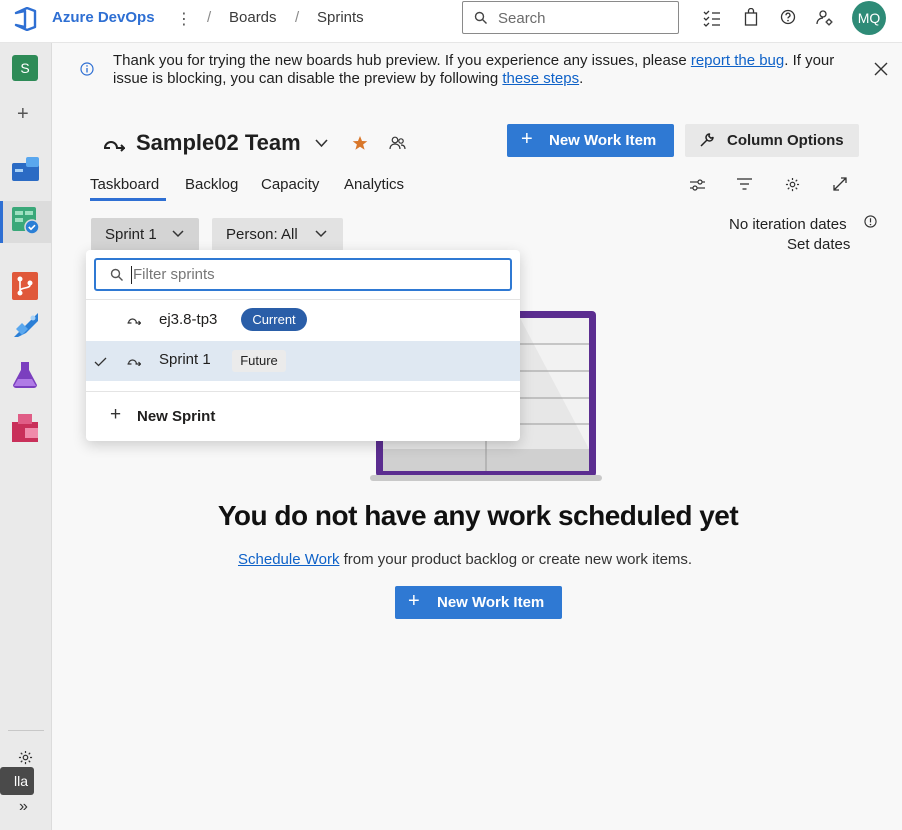 This screenshot has height=830, width=902. I want to click on filter-sprints-input: Filter sprints, so click(303, 274).